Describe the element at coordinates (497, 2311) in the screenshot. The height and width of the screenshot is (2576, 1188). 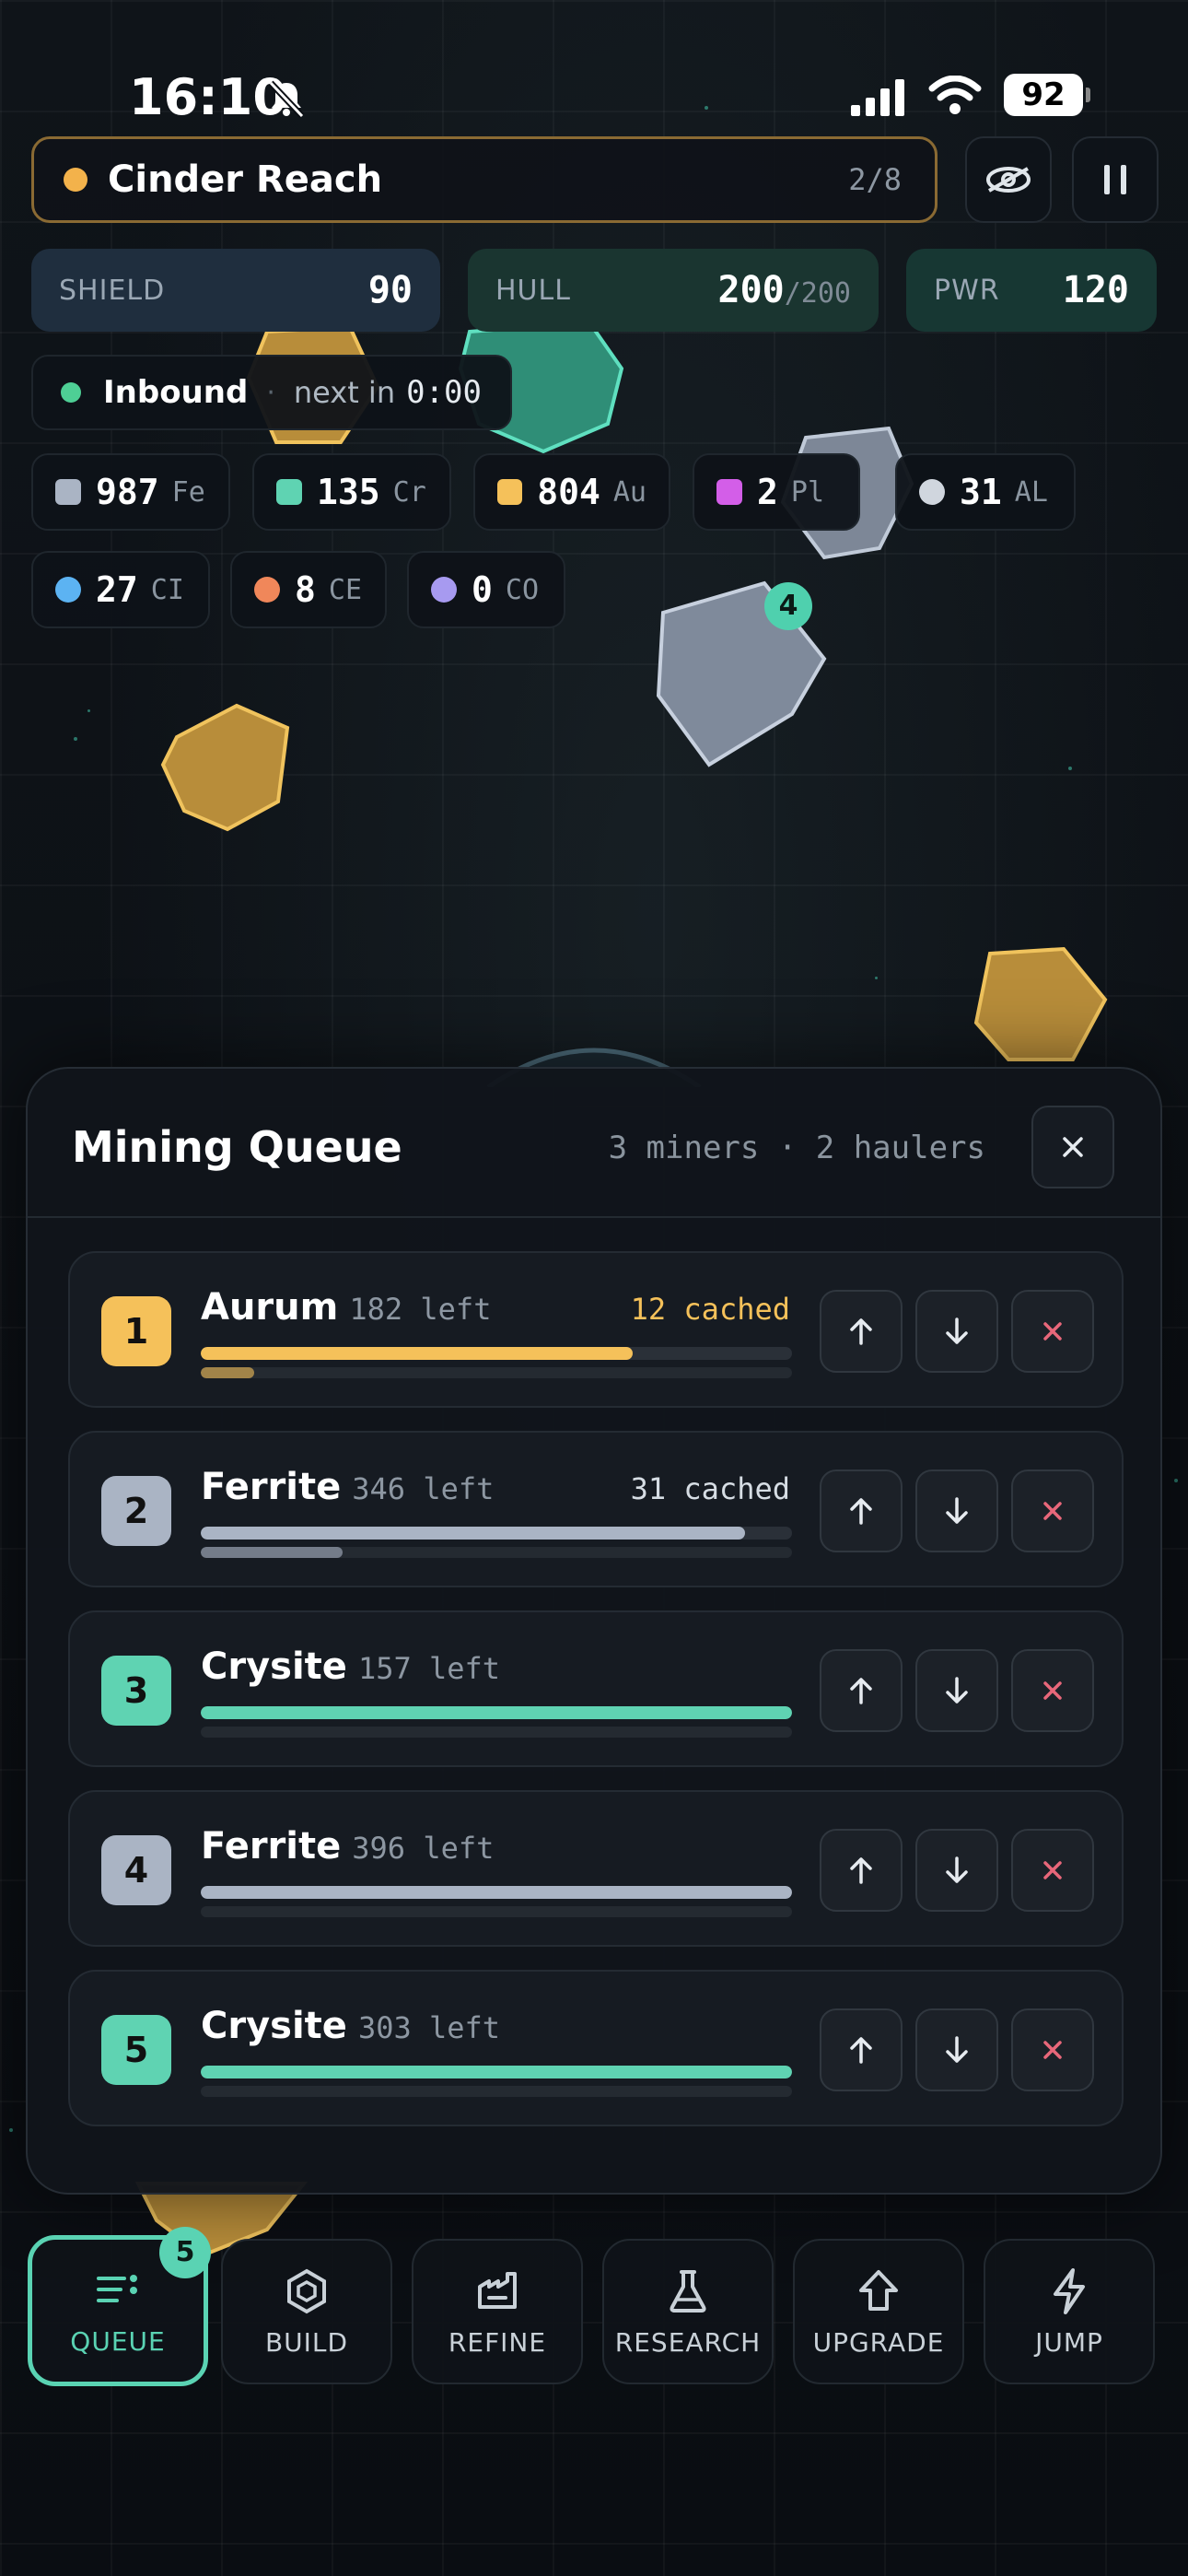
I see `tab-refine: REFINE` at that location.